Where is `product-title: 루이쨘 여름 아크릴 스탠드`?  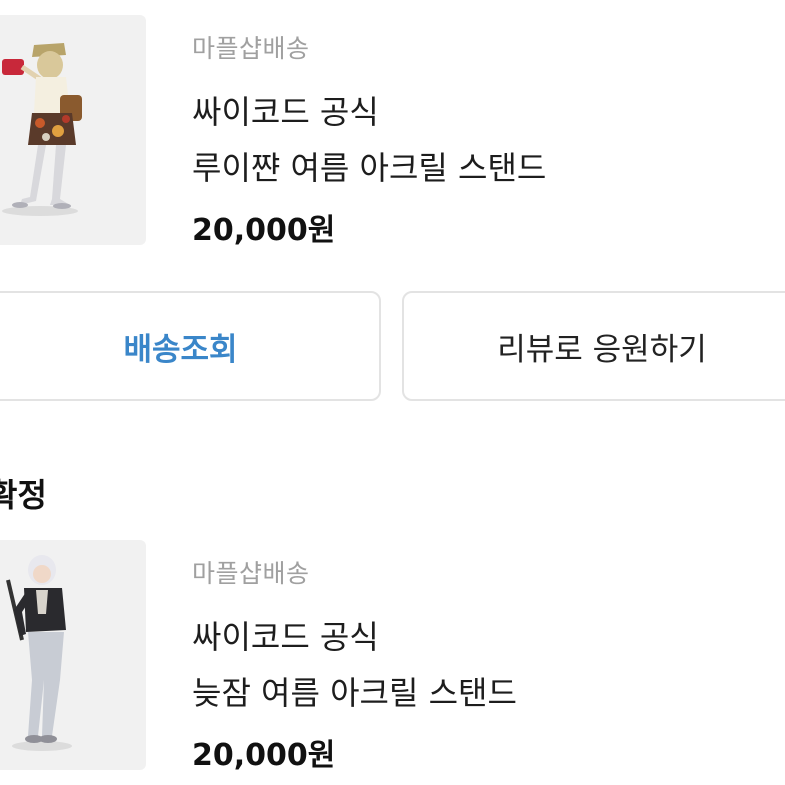
product-title: 루이쨘 여름 아크릴 스탠드 is located at coordinates (369, 166).